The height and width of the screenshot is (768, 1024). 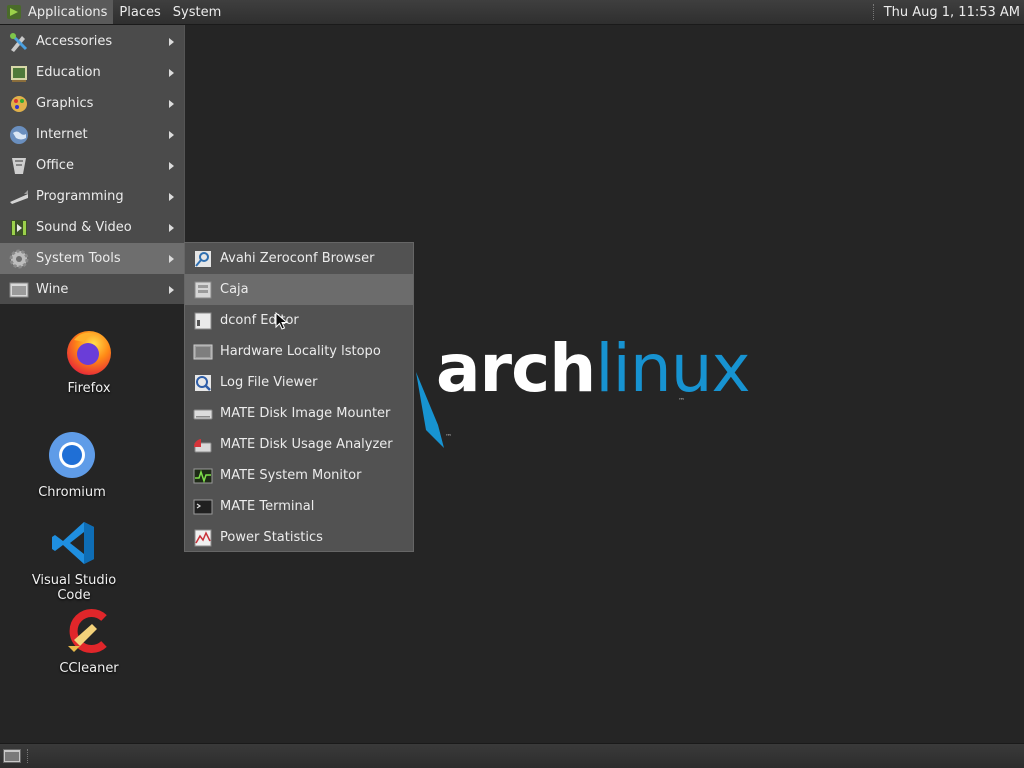 What do you see at coordinates (954, 12) in the screenshot?
I see `clock: Thu Aug 1, 11:53 AM` at bounding box center [954, 12].